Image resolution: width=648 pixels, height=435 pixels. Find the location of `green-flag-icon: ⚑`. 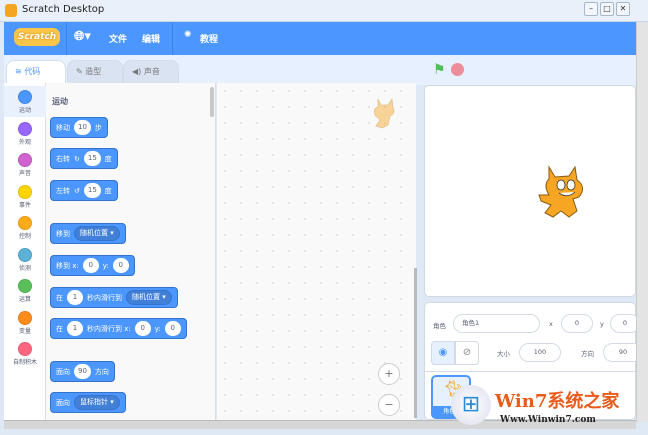

green-flag-icon: ⚑ is located at coordinates (439, 70).